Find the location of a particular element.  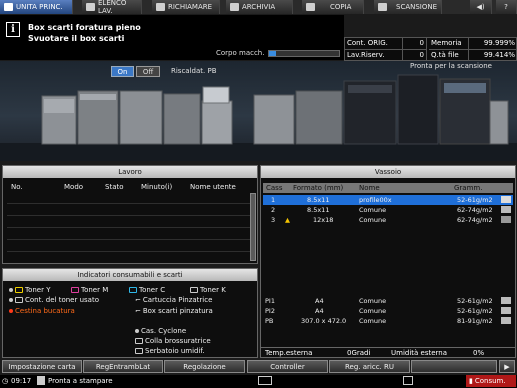

memoria-value: 99.999% is located at coordinates (499, 43).